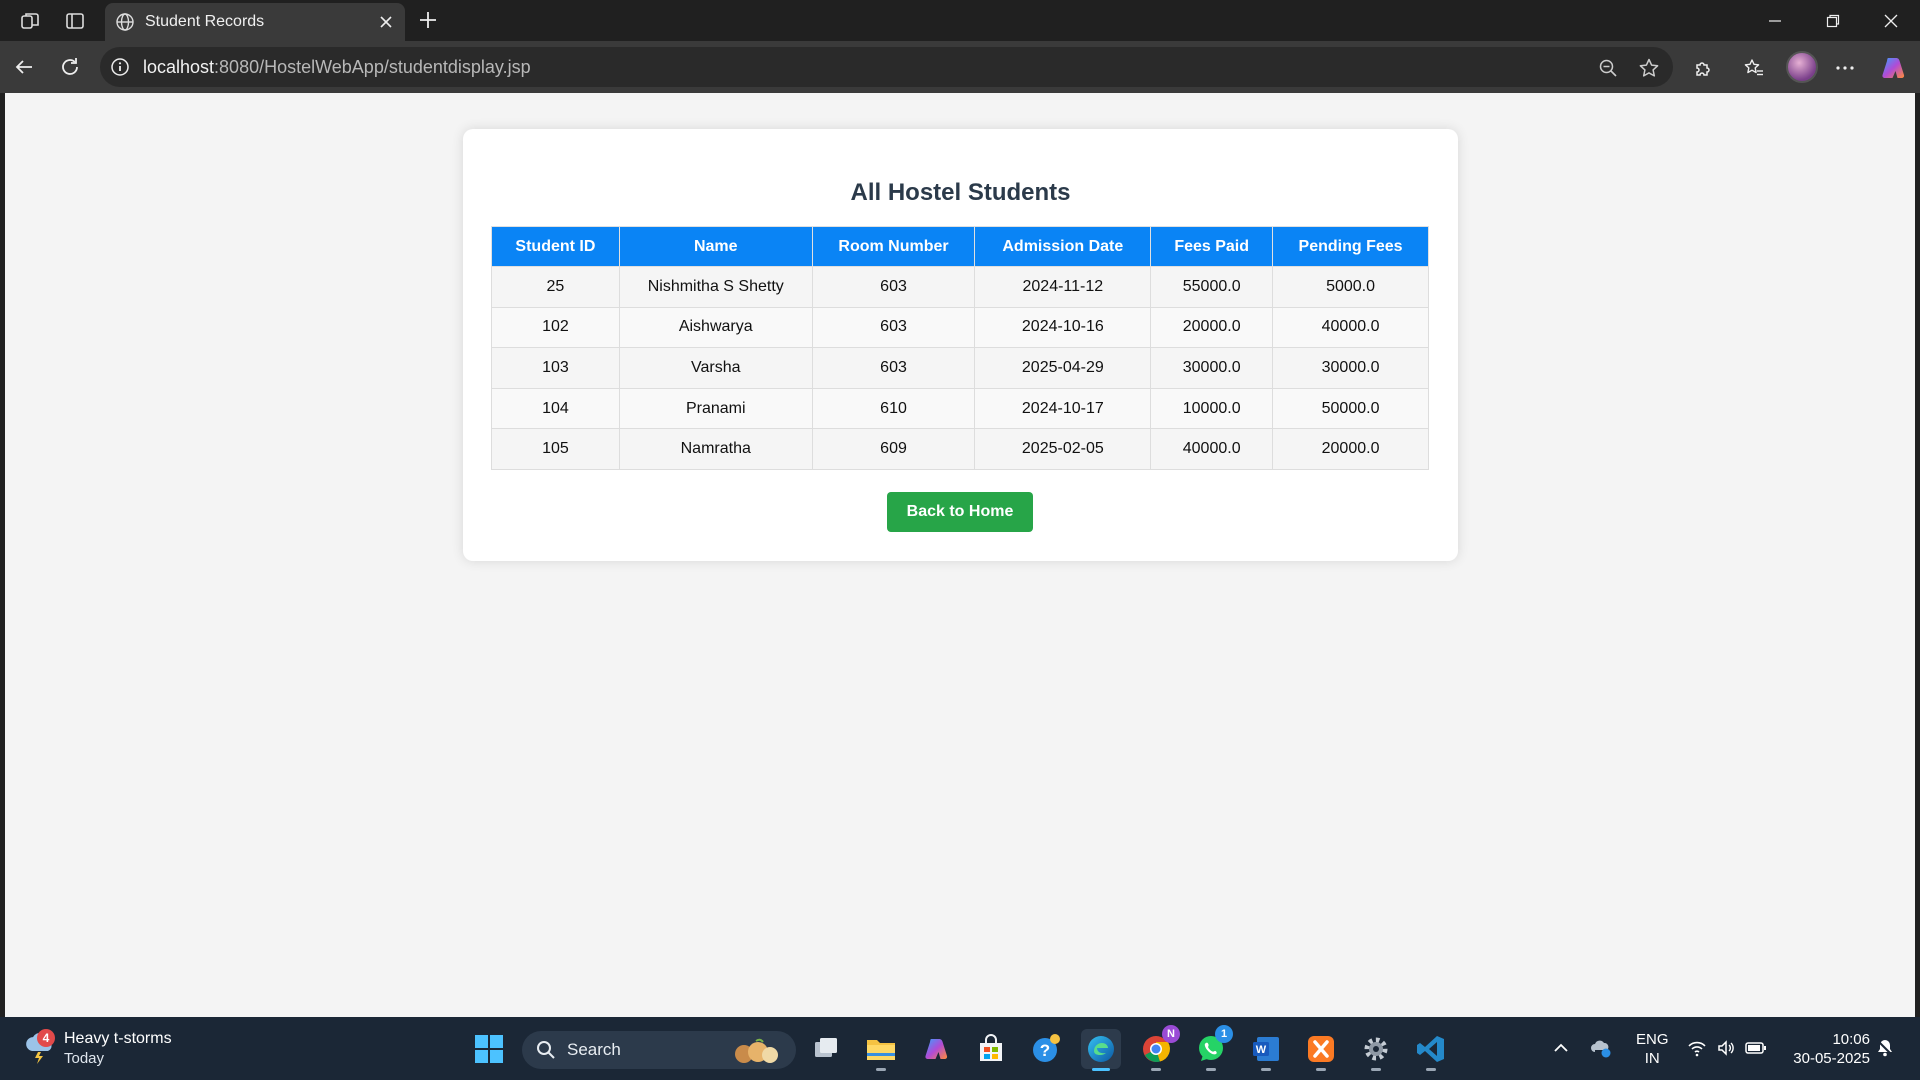 The width and height of the screenshot is (1920, 1080). What do you see at coordinates (1649, 68) in the screenshot?
I see `favorite-star-icon` at bounding box center [1649, 68].